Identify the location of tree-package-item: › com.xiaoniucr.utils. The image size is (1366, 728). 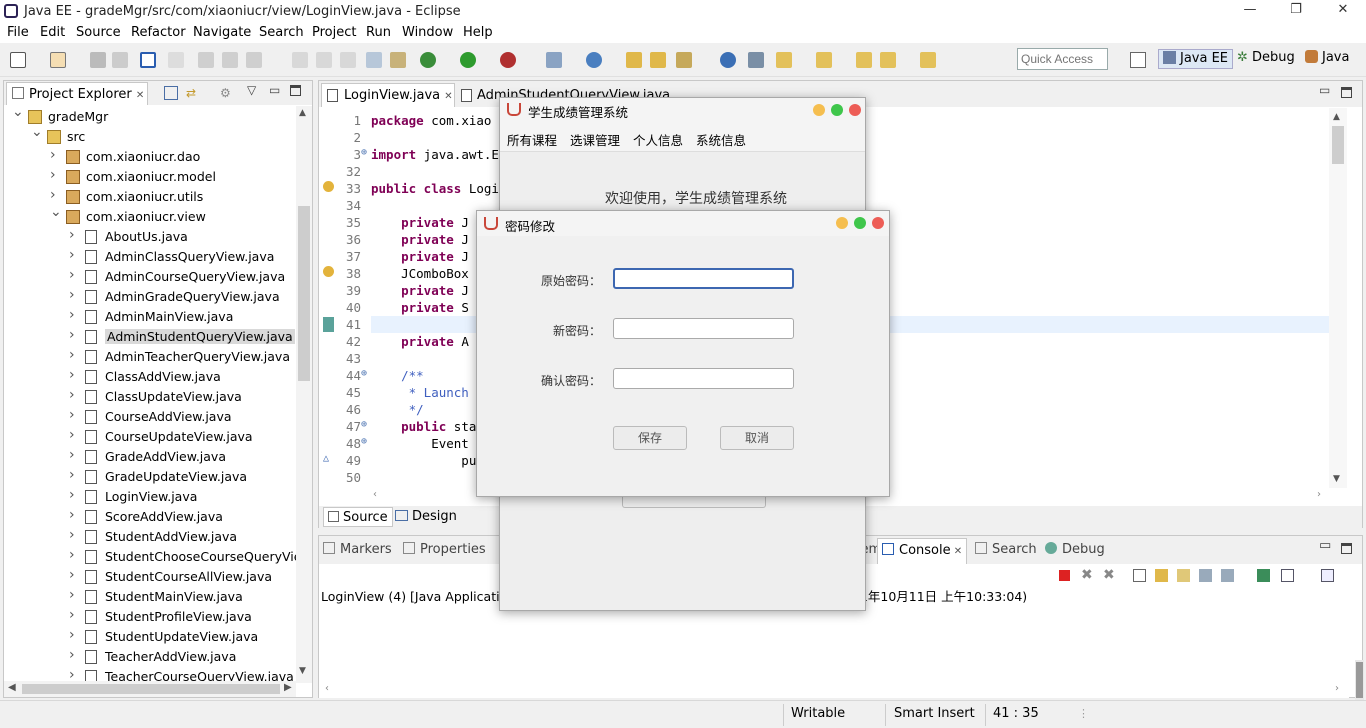
(150, 197).